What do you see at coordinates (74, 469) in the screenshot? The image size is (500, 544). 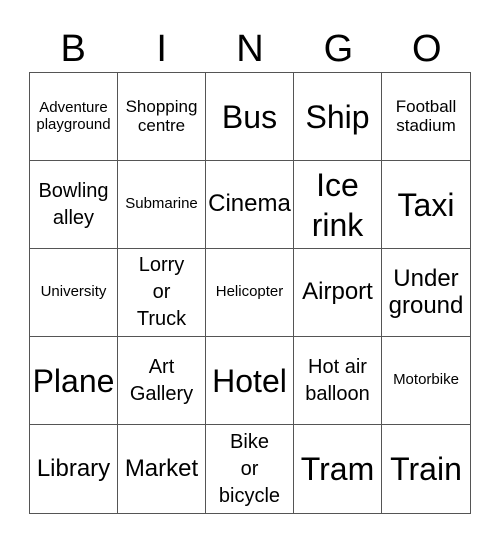 I see `bingo-cell: Library` at bounding box center [74, 469].